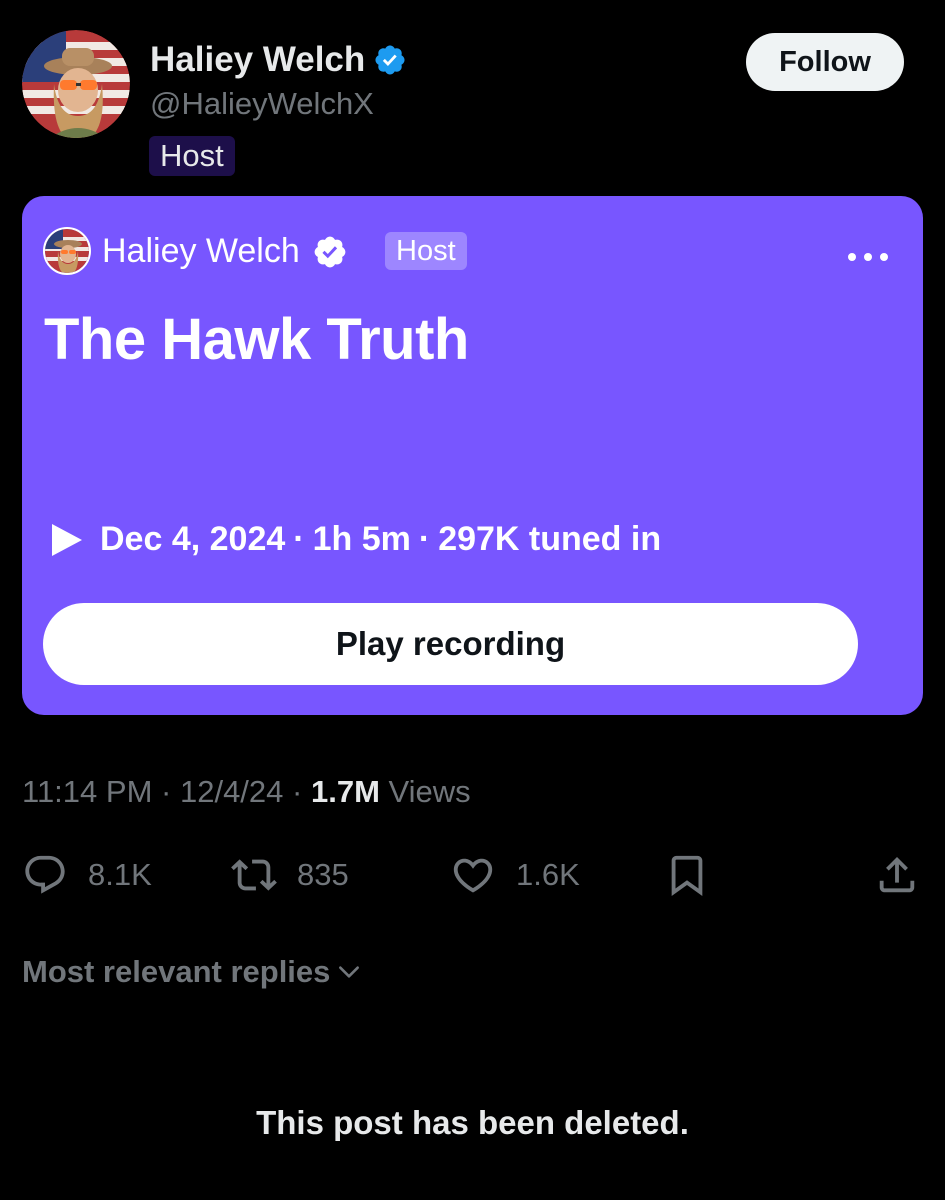 The width and height of the screenshot is (945, 1200). Describe the element at coordinates (429, 791) in the screenshot. I see `views-label: Views` at that location.